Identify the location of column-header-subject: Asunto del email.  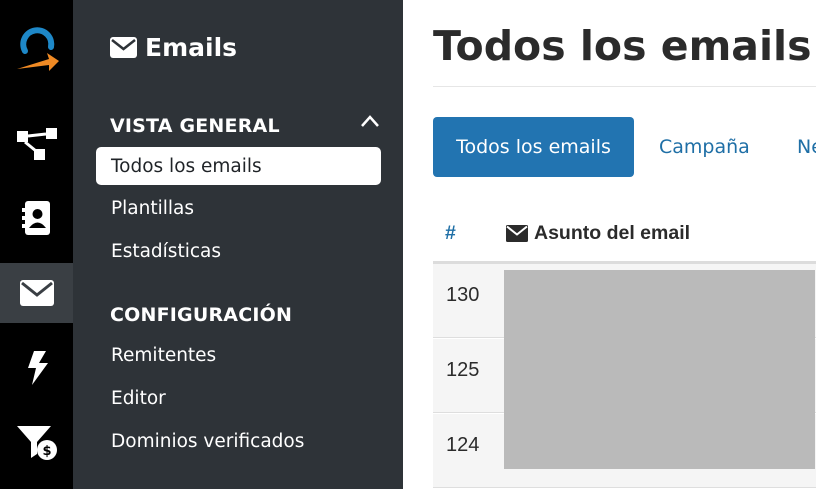
(598, 233).